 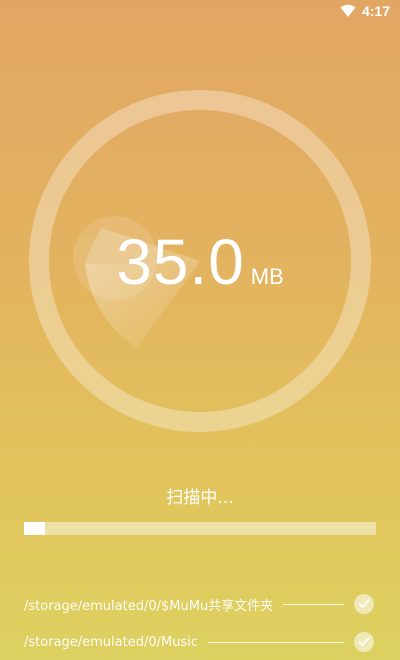 I want to click on scanned-path-text: /storage/emulated/0/Music, so click(x=111, y=642).